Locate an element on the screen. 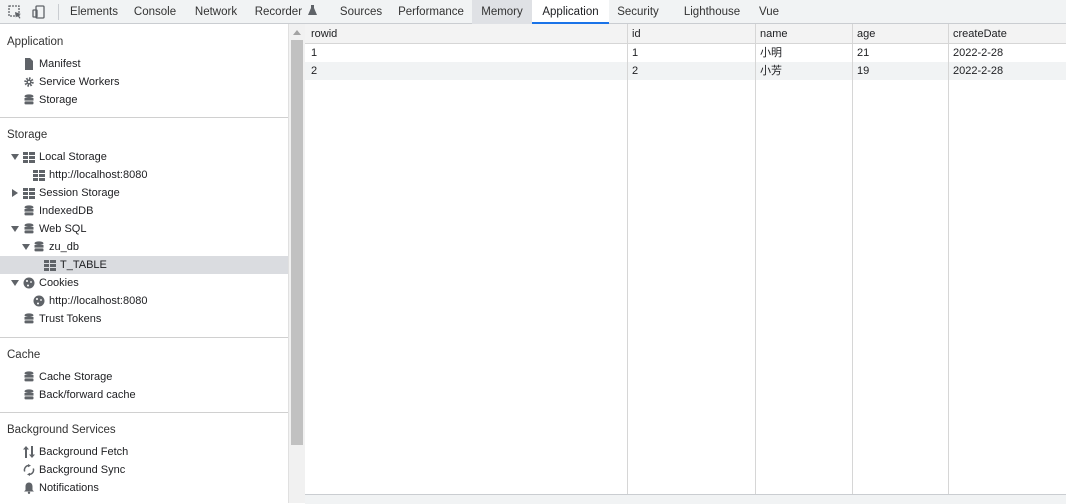  table-cell: 小芳 is located at coordinates (771, 71).